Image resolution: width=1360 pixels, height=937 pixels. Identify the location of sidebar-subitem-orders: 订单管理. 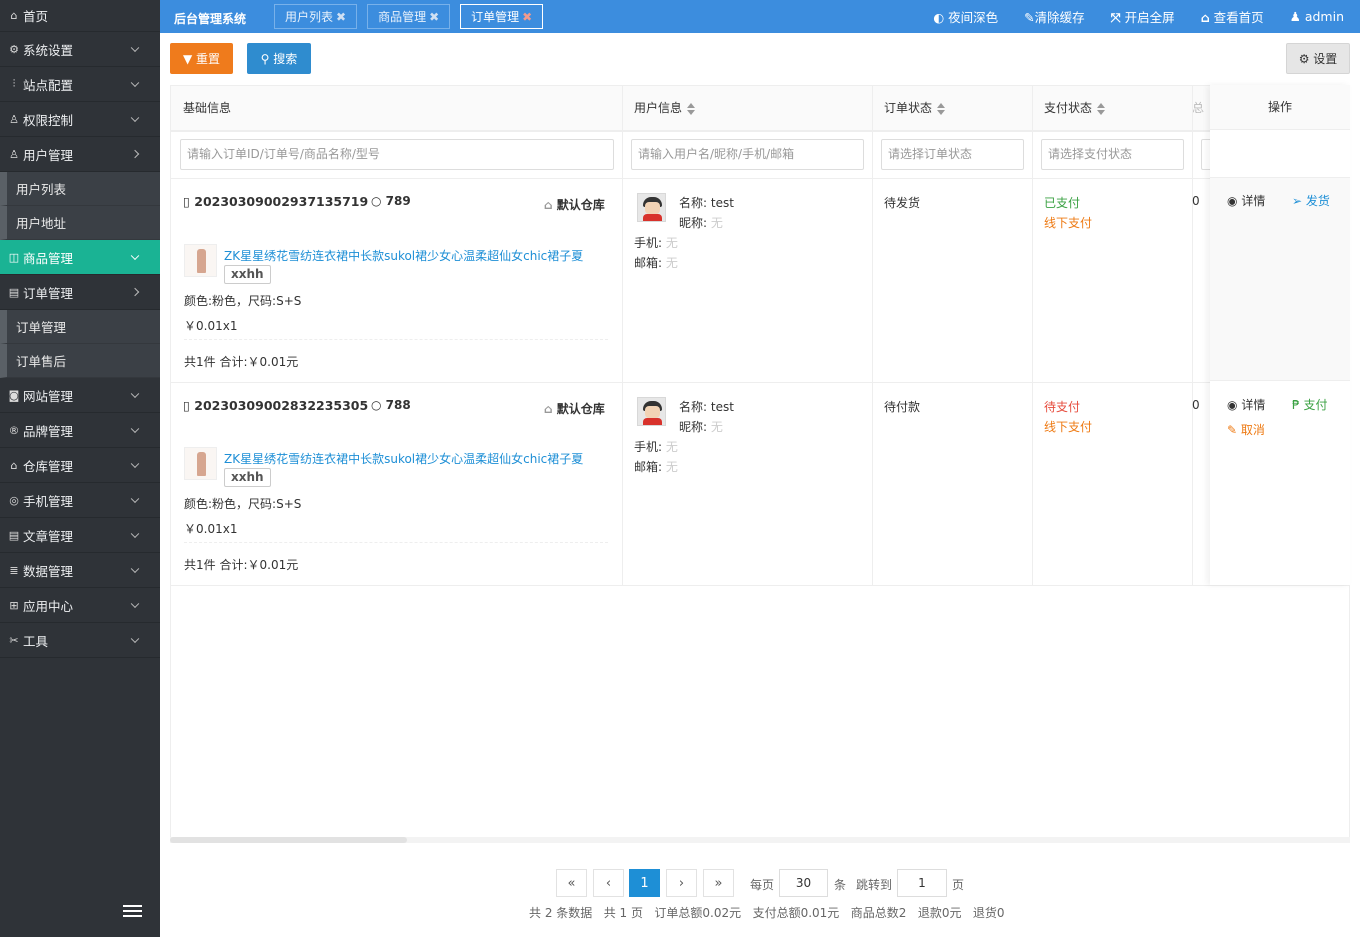
(80, 327).